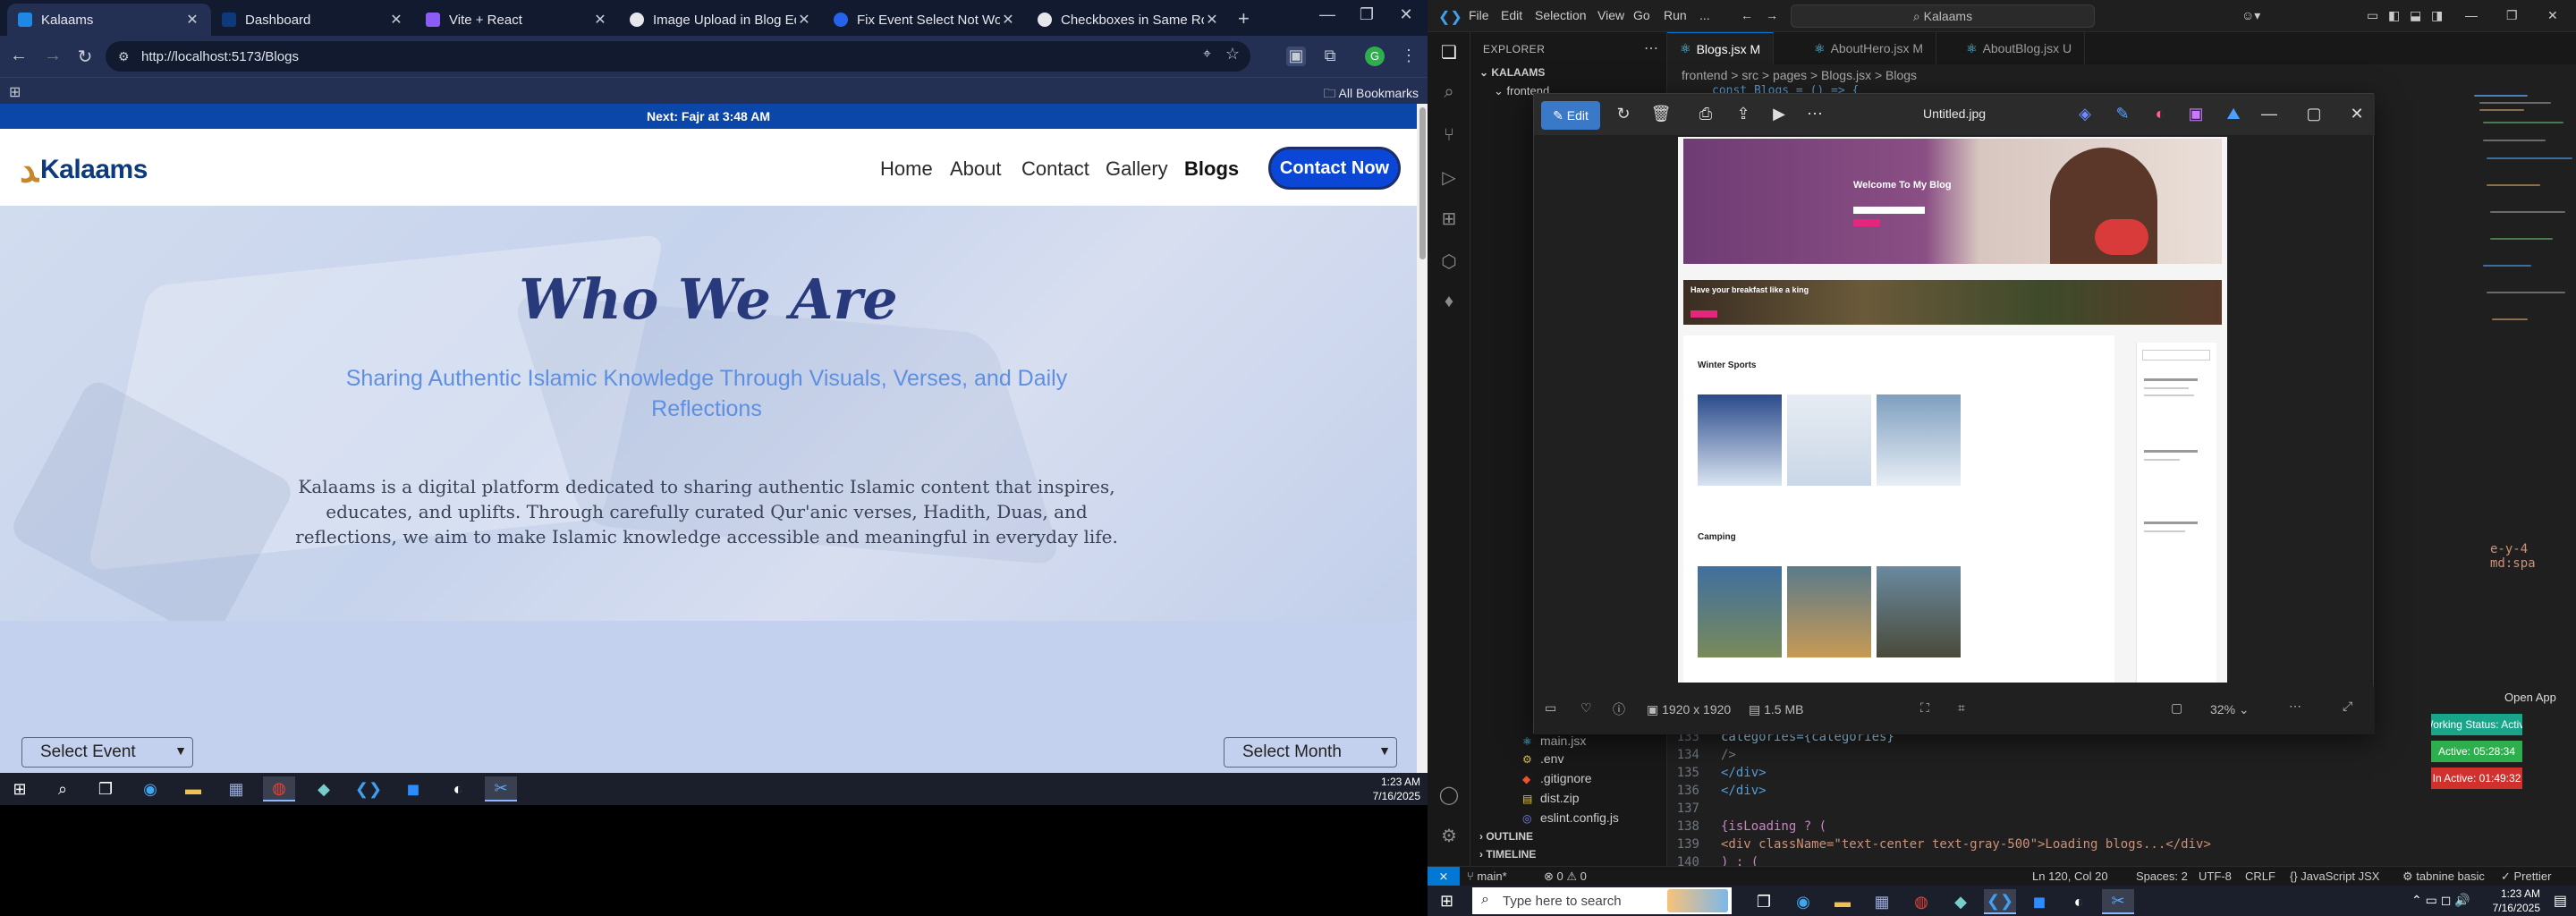 Image resolution: width=2576 pixels, height=916 pixels. What do you see at coordinates (84, 169) in the screenshot?
I see `kalaams-logo: ﺪ Kalaams` at bounding box center [84, 169].